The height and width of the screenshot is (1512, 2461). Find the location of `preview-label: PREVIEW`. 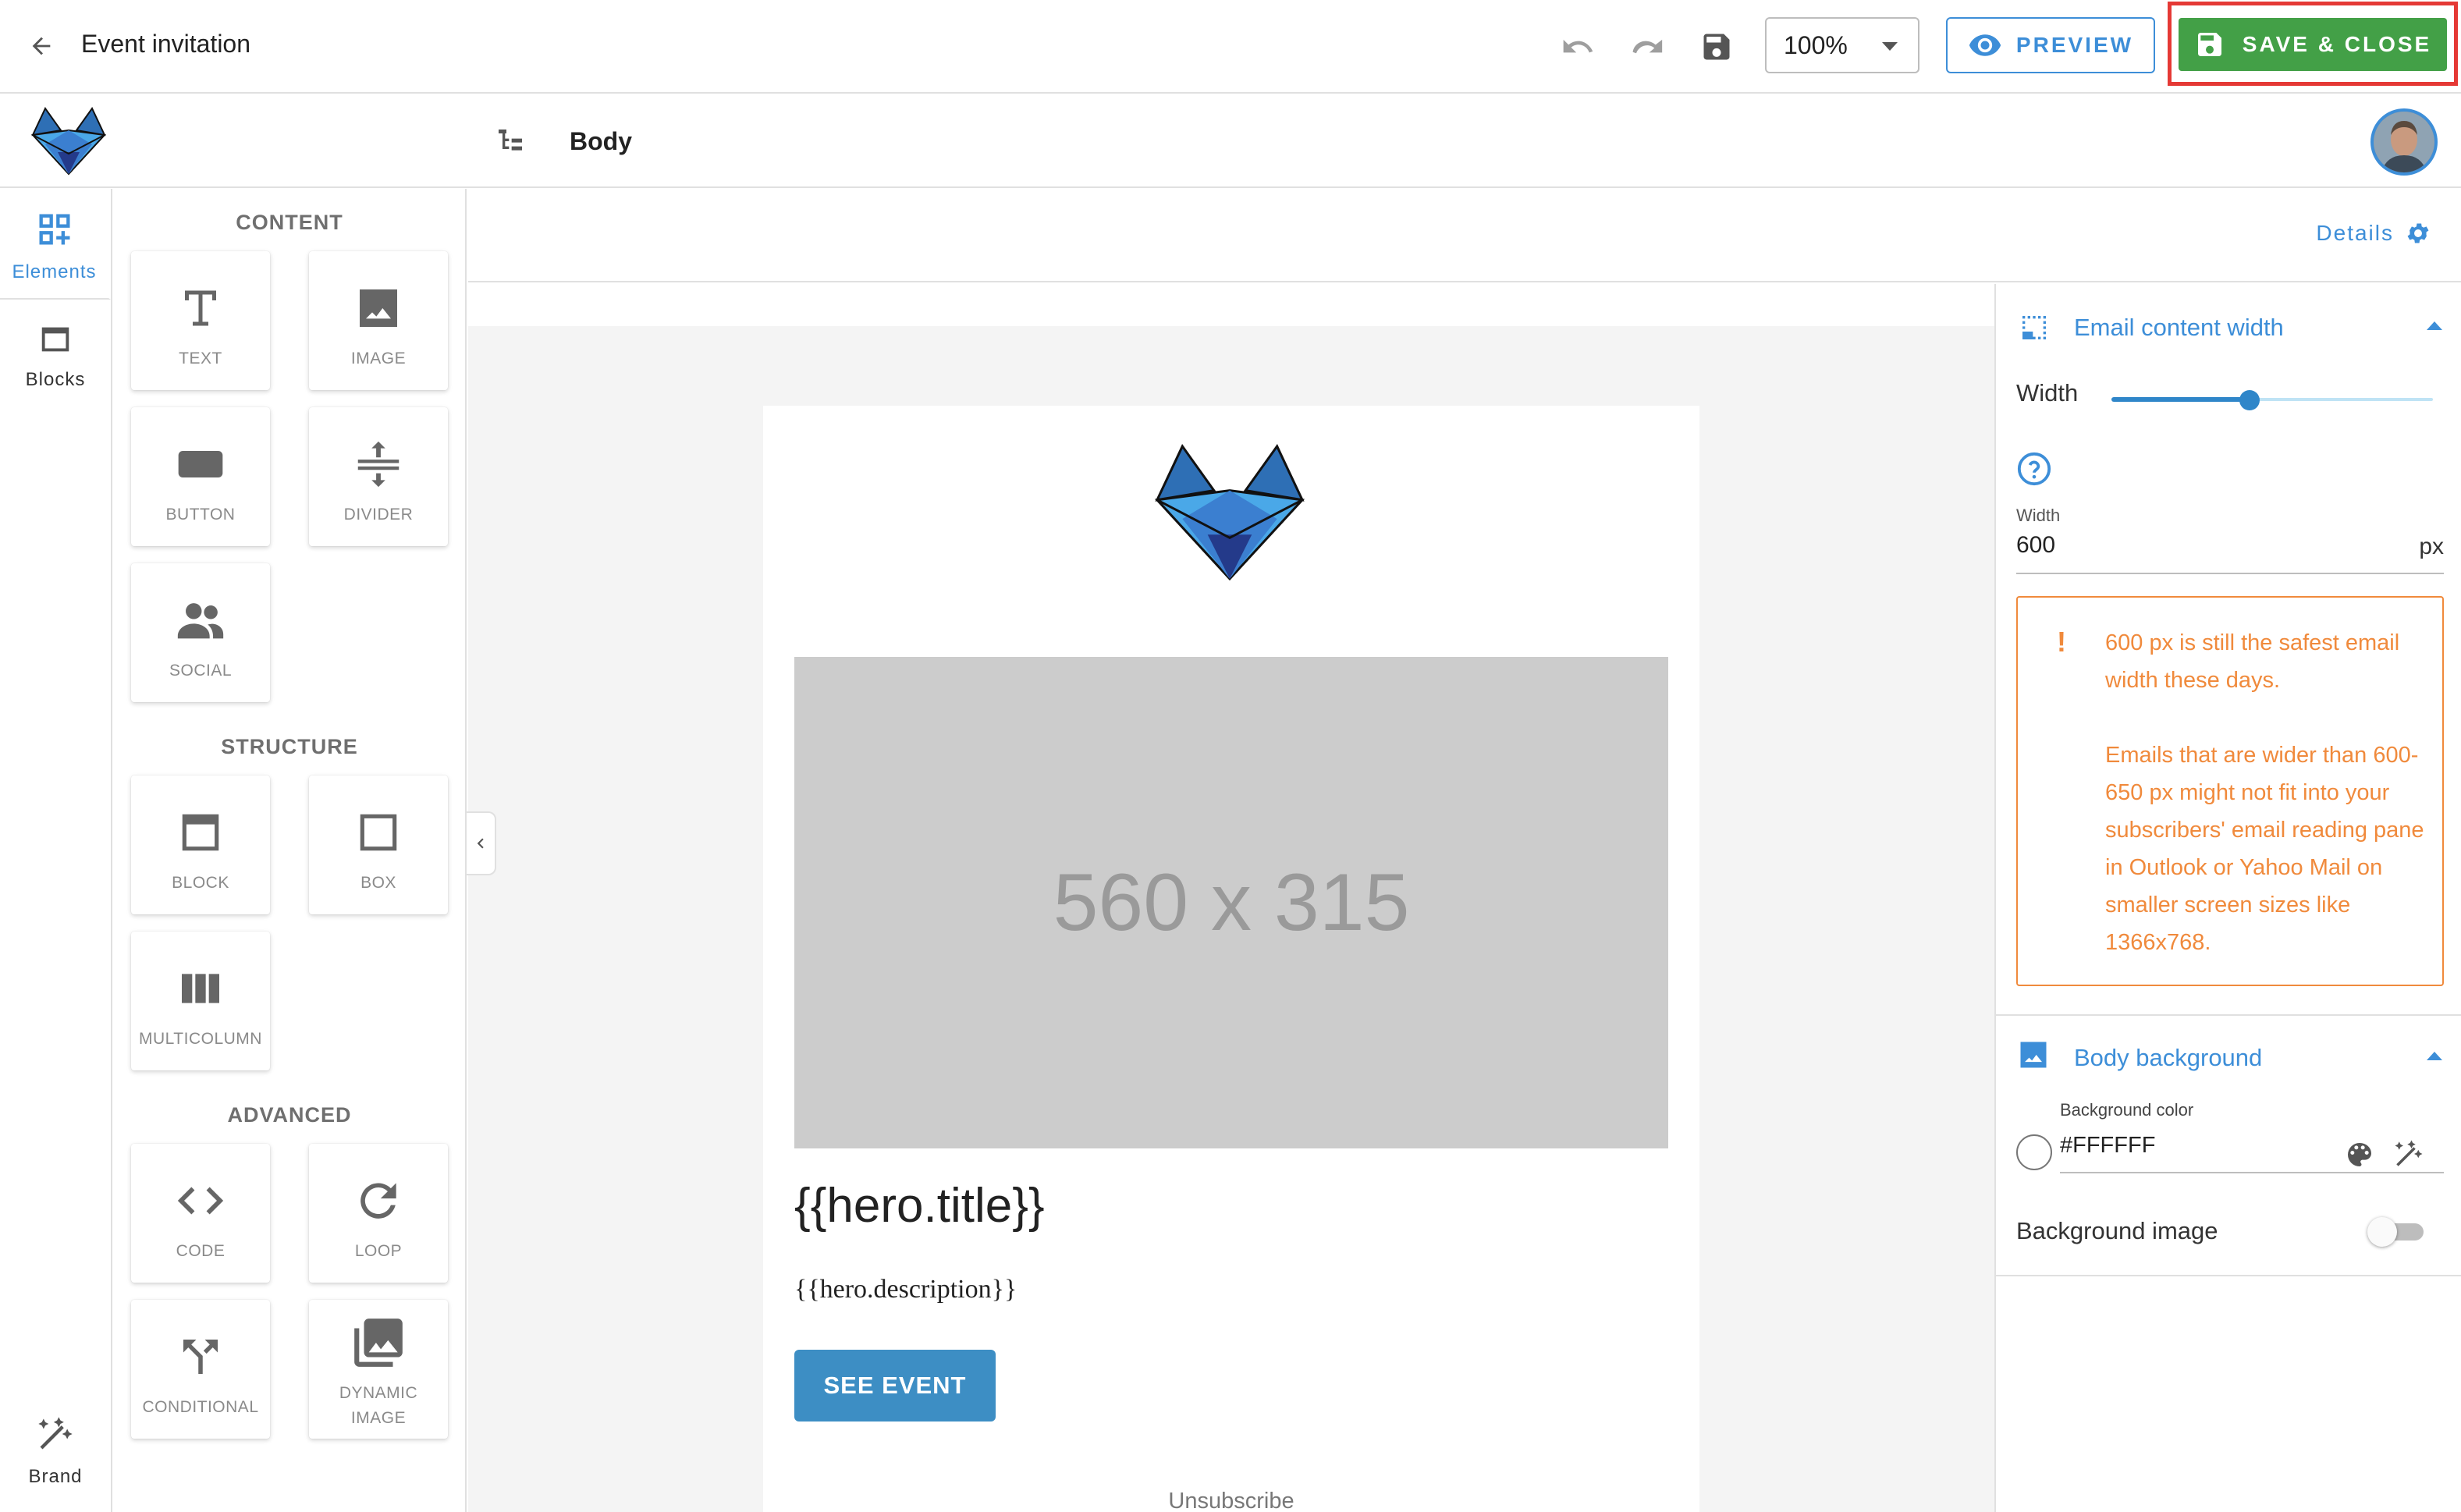

preview-label: PREVIEW is located at coordinates (2074, 45).